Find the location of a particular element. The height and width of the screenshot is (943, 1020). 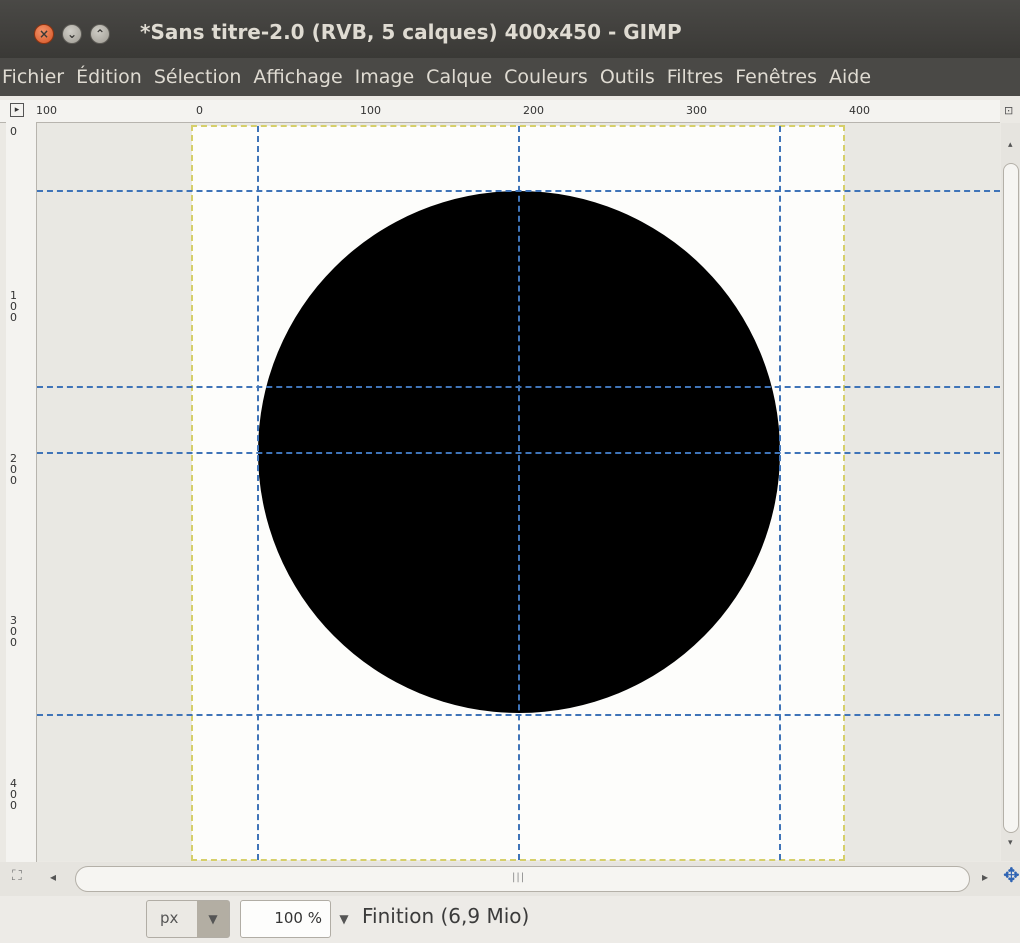

menu-filtres: Filtres is located at coordinates (695, 77).